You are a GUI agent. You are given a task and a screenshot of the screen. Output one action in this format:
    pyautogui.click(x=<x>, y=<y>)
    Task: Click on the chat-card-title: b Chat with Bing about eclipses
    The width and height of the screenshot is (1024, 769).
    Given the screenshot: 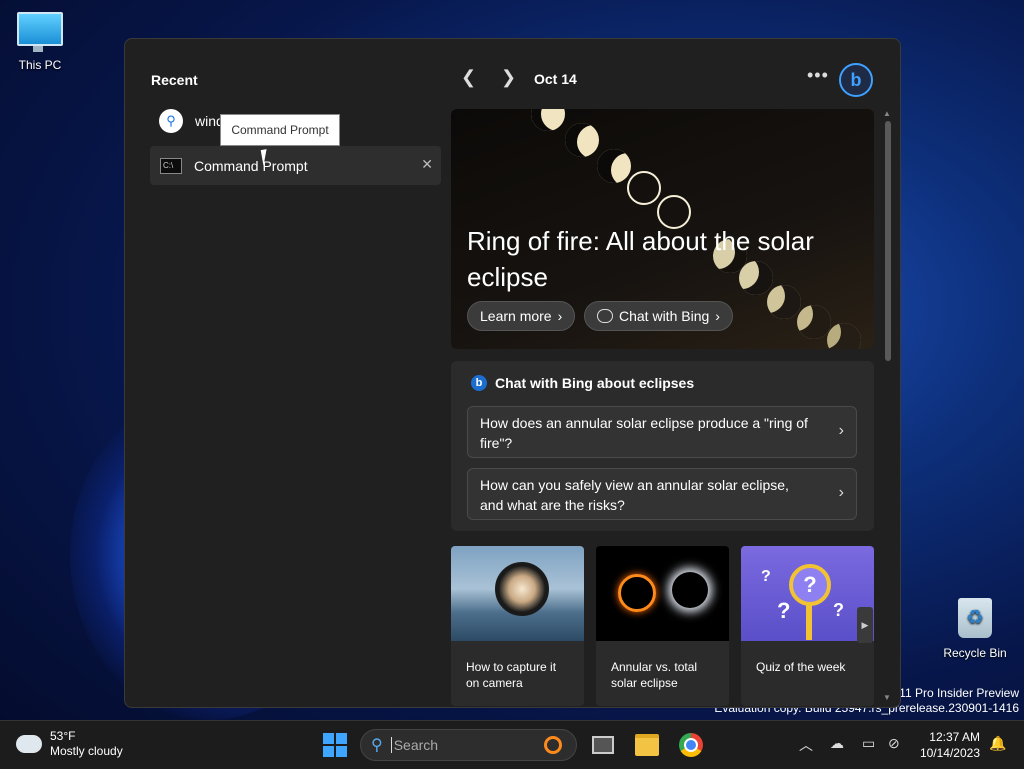 What is the action you would take?
    pyautogui.click(x=582, y=383)
    